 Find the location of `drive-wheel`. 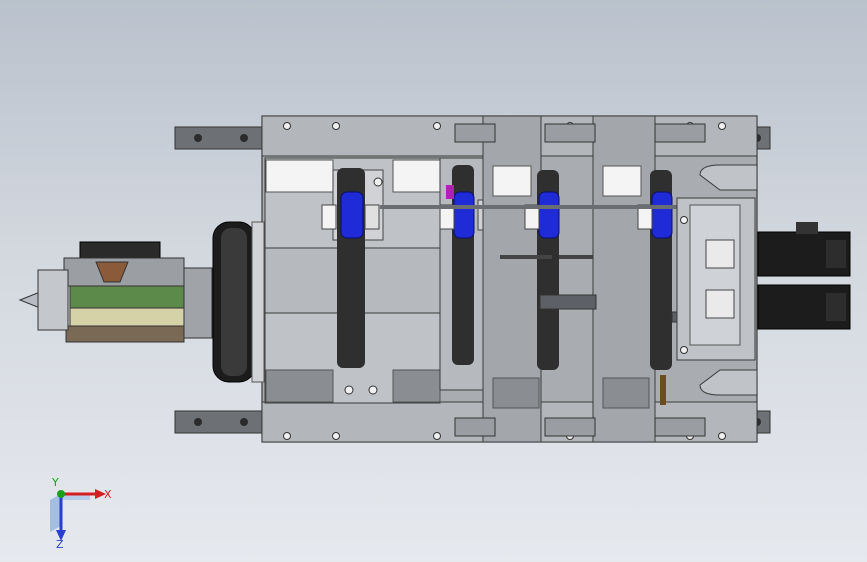

drive-wheel is located at coordinates (238, 302).